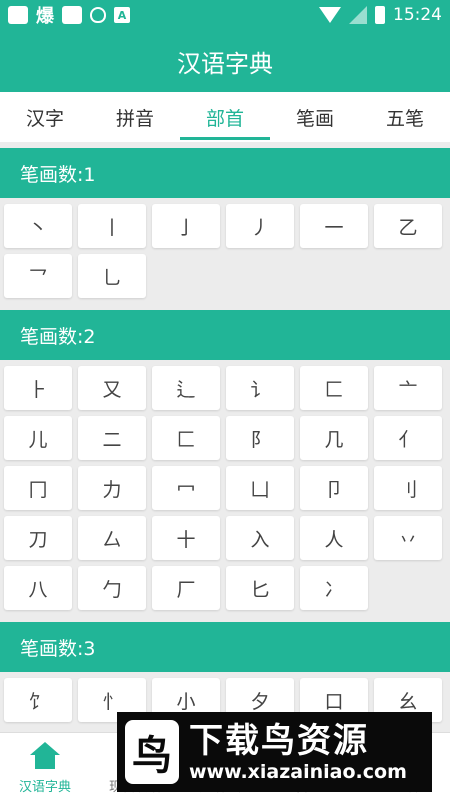  What do you see at coordinates (186, 588) in the screenshot?
I see `radical-button: 厂` at bounding box center [186, 588].